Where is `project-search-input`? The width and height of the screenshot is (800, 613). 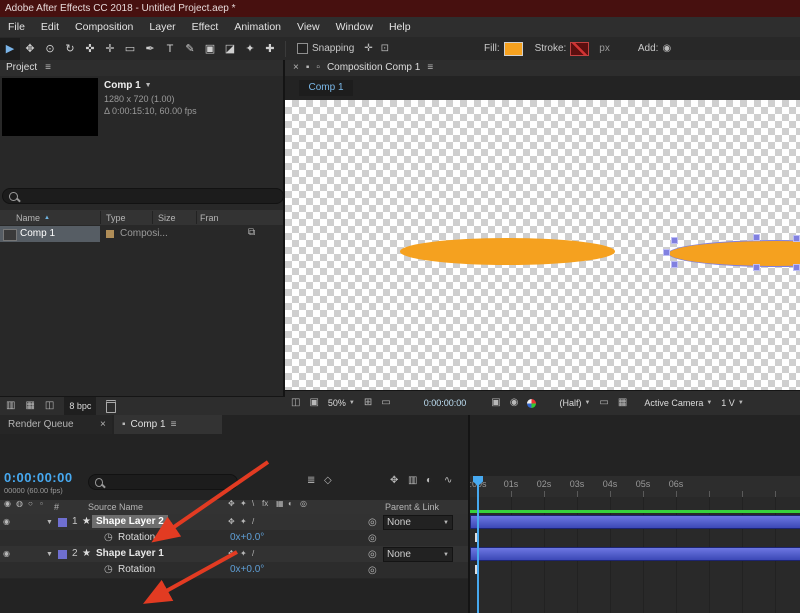 project-search-input is located at coordinates (149, 196).